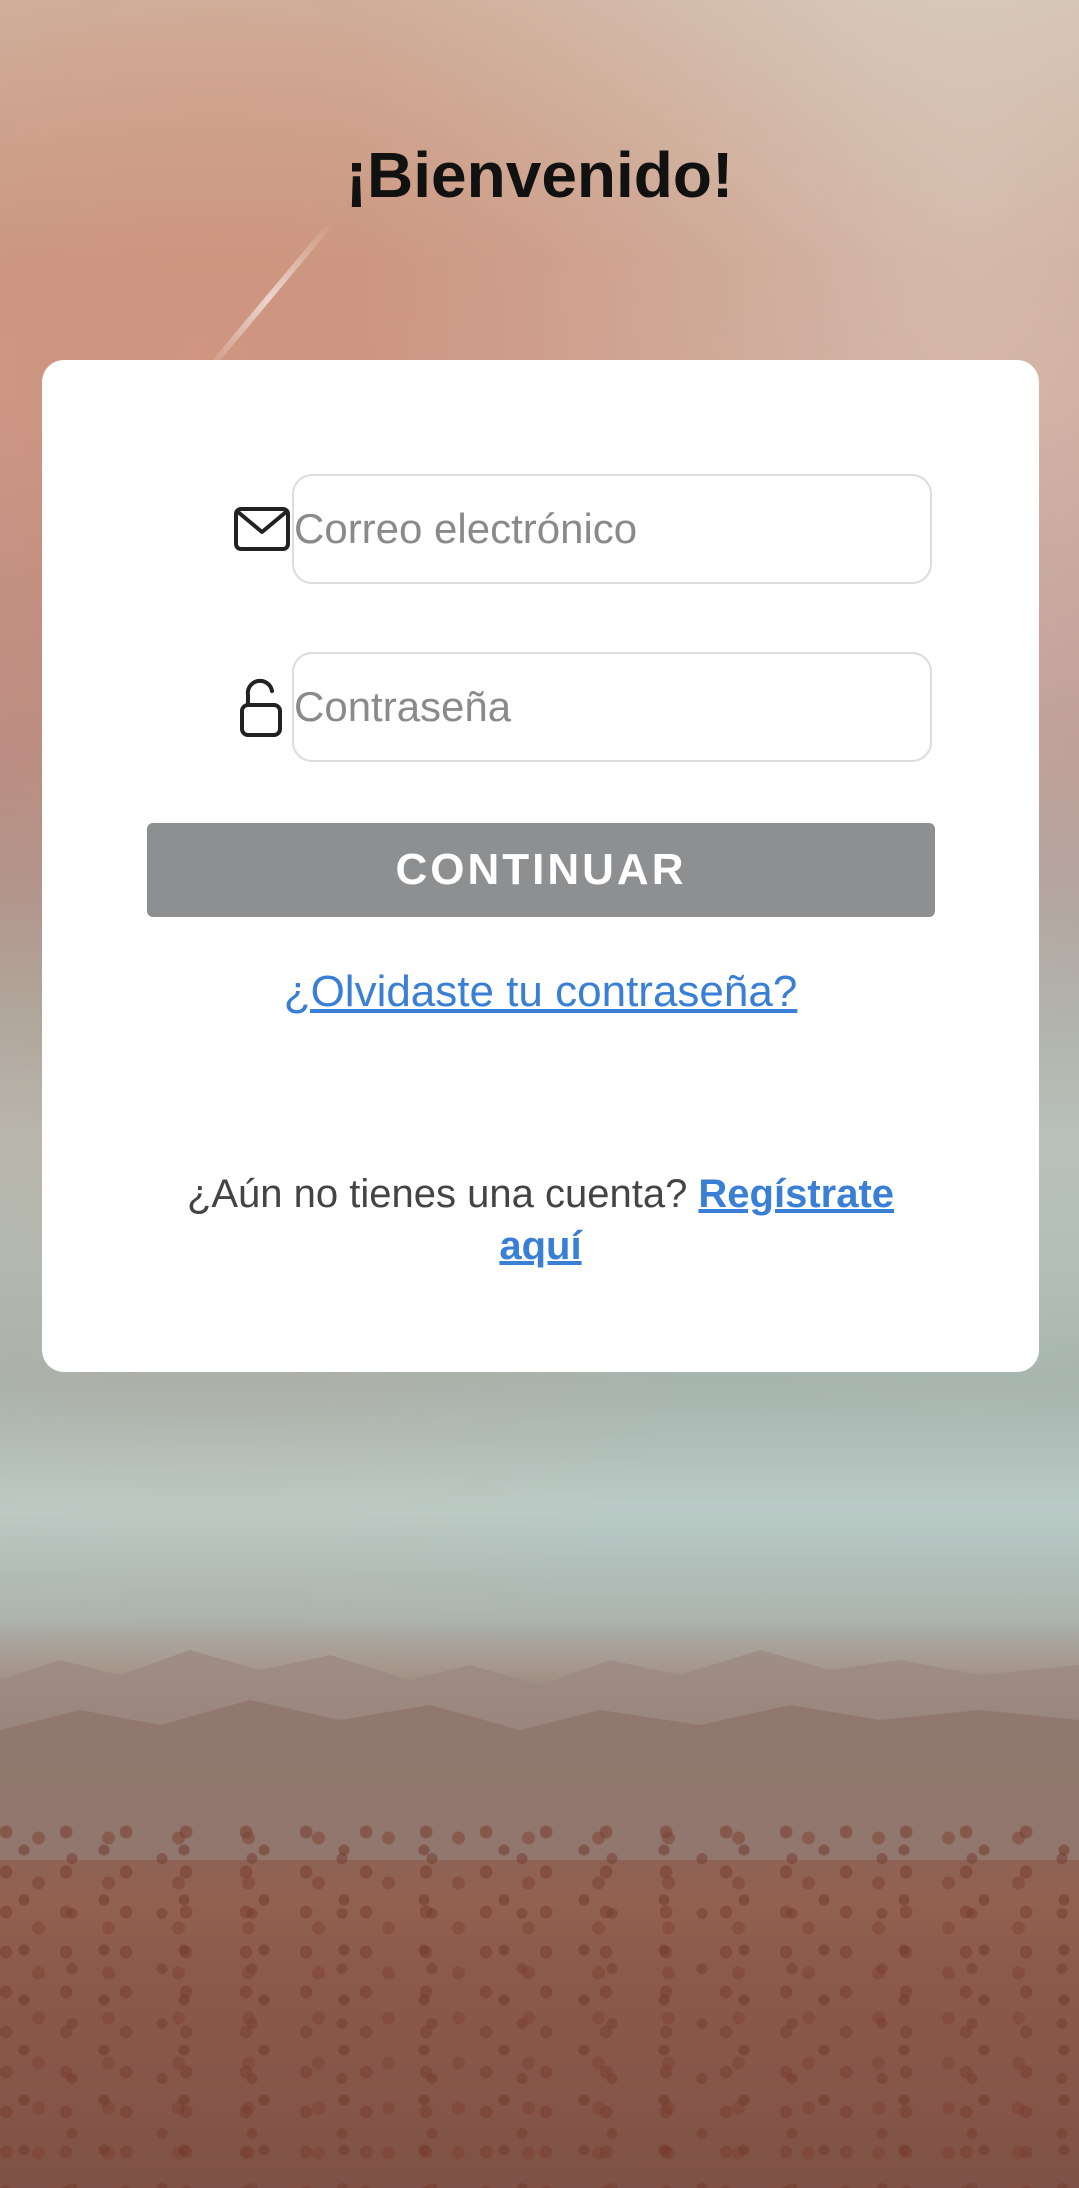 The height and width of the screenshot is (2188, 1079). Describe the element at coordinates (541, 870) in the screenshot. I see `continue-button: CONTINUAR` at that location.